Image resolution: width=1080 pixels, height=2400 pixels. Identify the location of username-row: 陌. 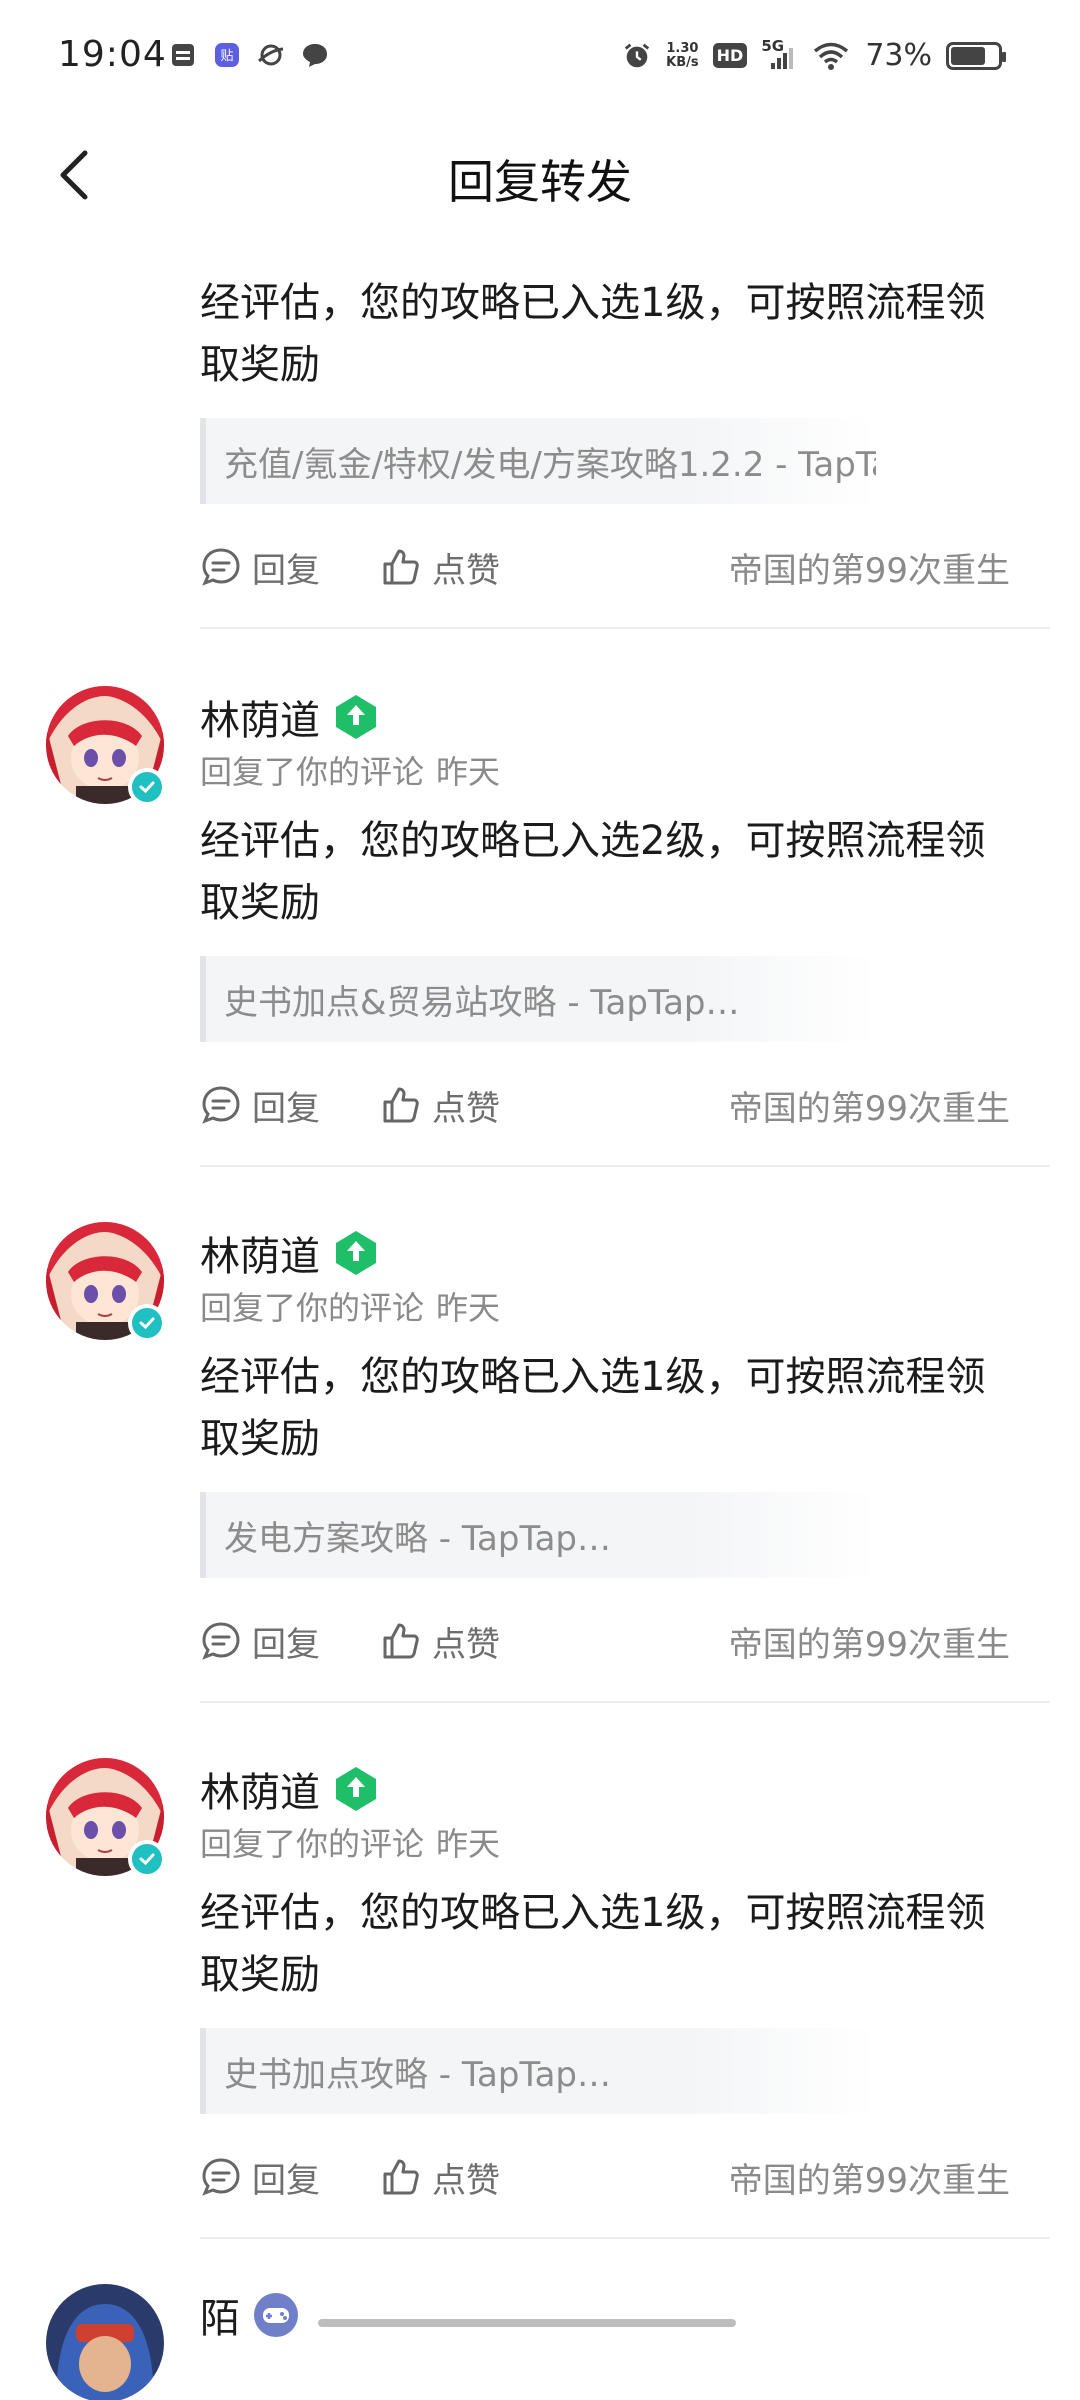
(250, 2315).